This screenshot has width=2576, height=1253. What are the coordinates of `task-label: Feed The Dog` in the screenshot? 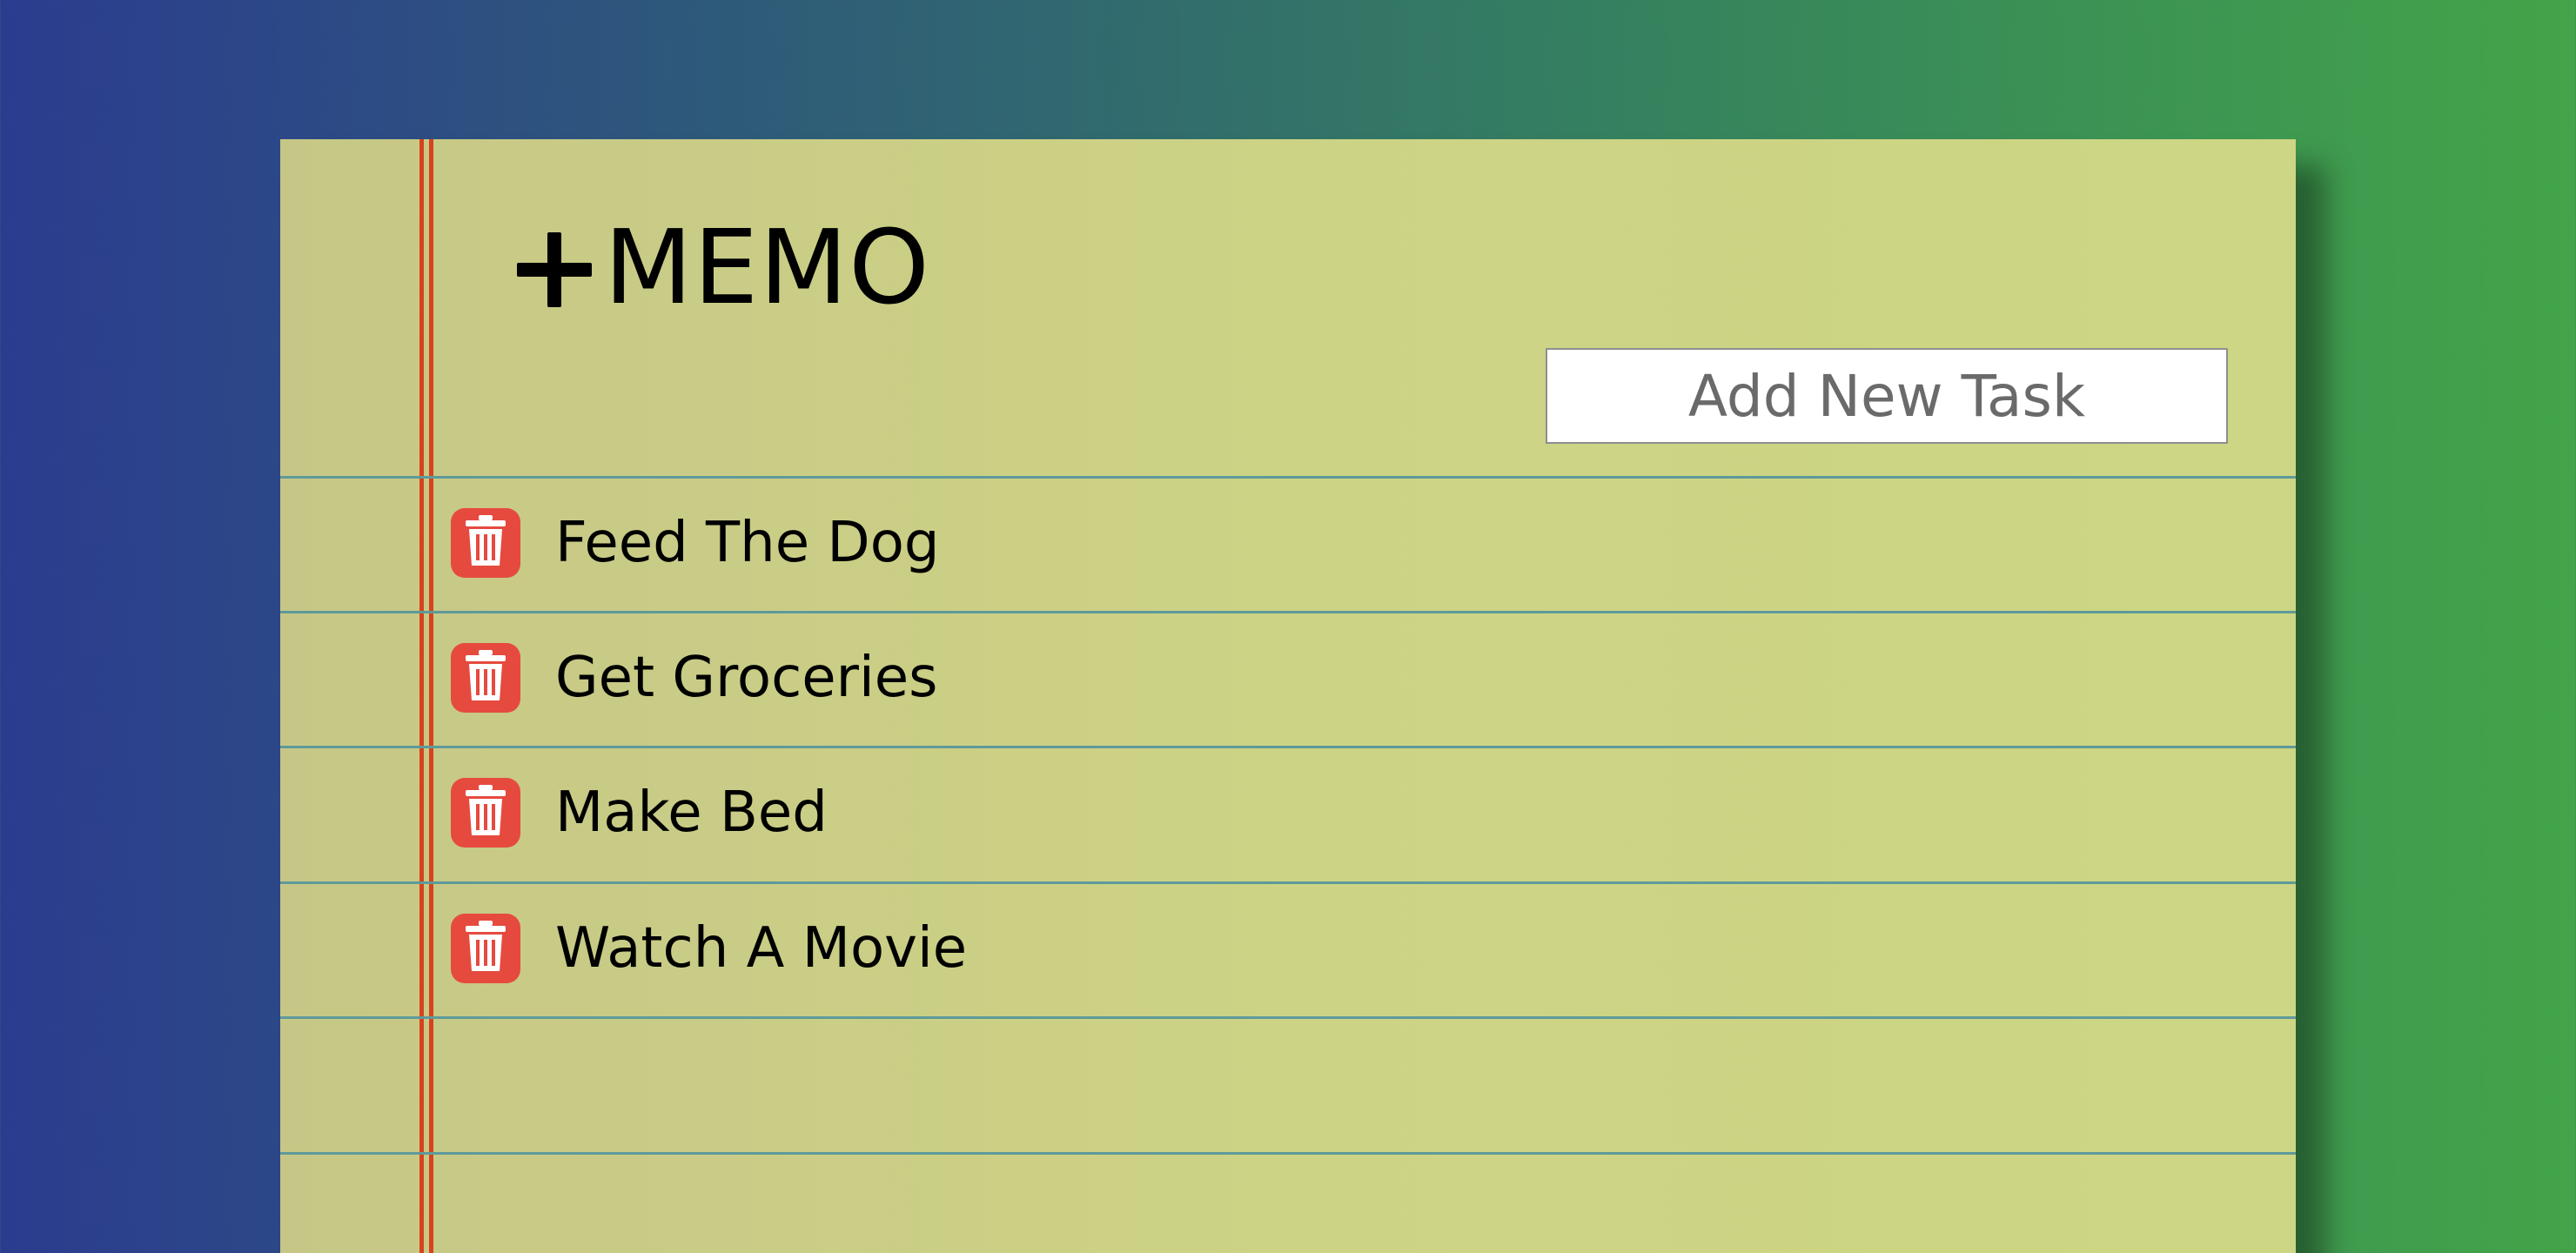 It's located at (747, 543).